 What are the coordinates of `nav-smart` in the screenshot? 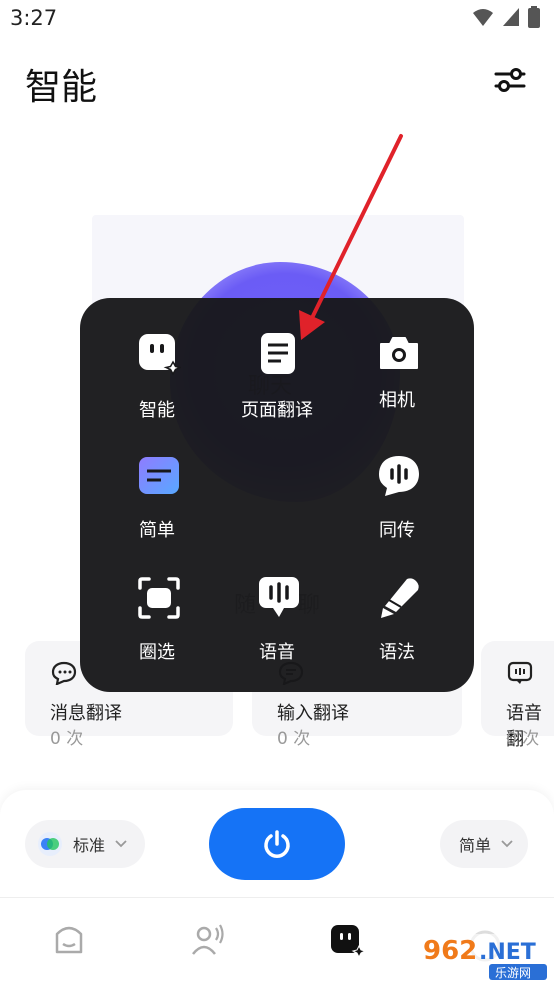 It's located at (347, 940).